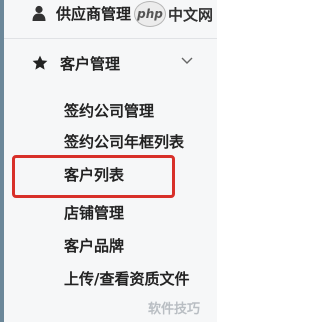 The image size is (320, 322). I want to click on submenu-item-signed-company-annual-list: 签约公司年框列表, so click(110, 141).